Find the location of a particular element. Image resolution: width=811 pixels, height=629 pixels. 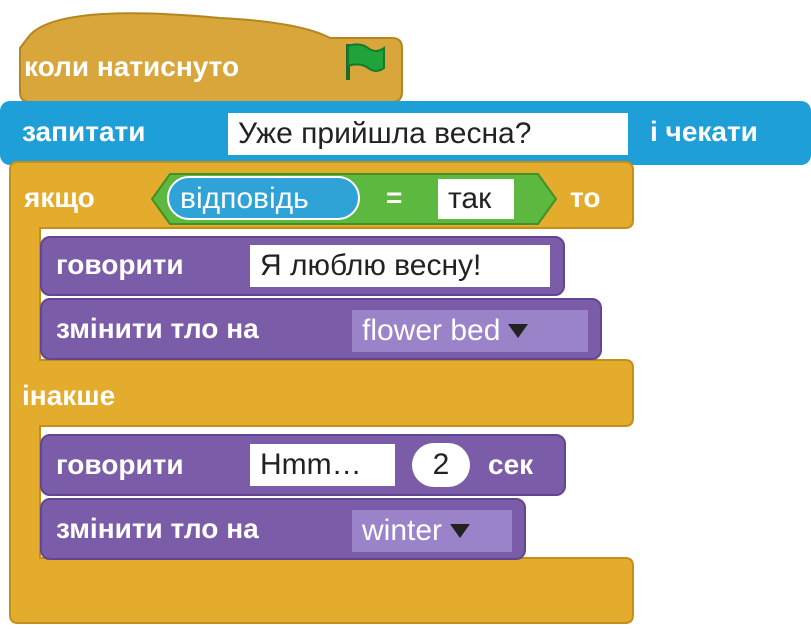

say-text-input: Я люблю весну! is located at coordinates (400, 266).